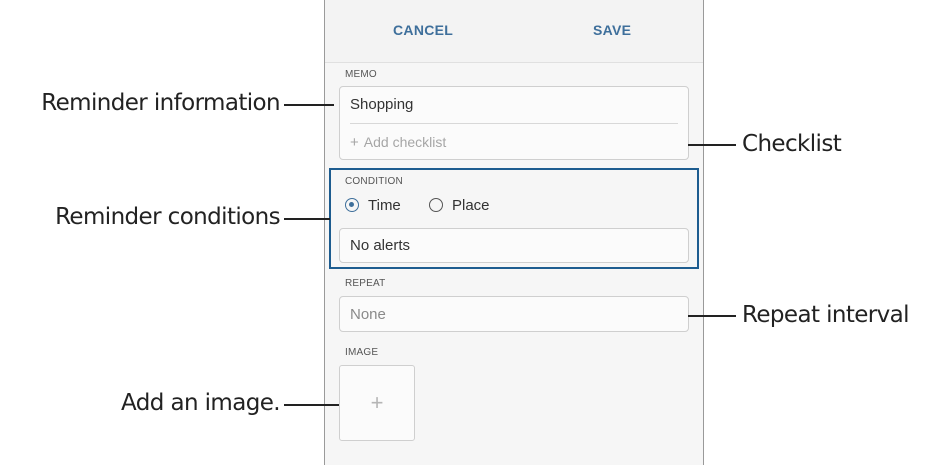 Image resolution: width=934 pixels, height=465 pixels. What do you see at coordinates (423, 30) in the screenshot?
I see `cancel-button: CANCEL` at bounding box center [423, 30].